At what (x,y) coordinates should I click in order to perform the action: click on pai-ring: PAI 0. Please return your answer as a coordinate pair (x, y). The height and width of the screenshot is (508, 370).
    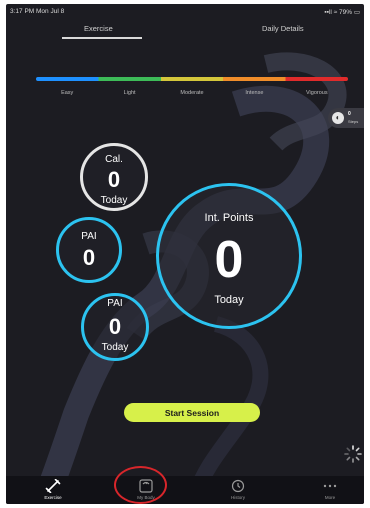
    Looking at the image, I should click on (89, 250).